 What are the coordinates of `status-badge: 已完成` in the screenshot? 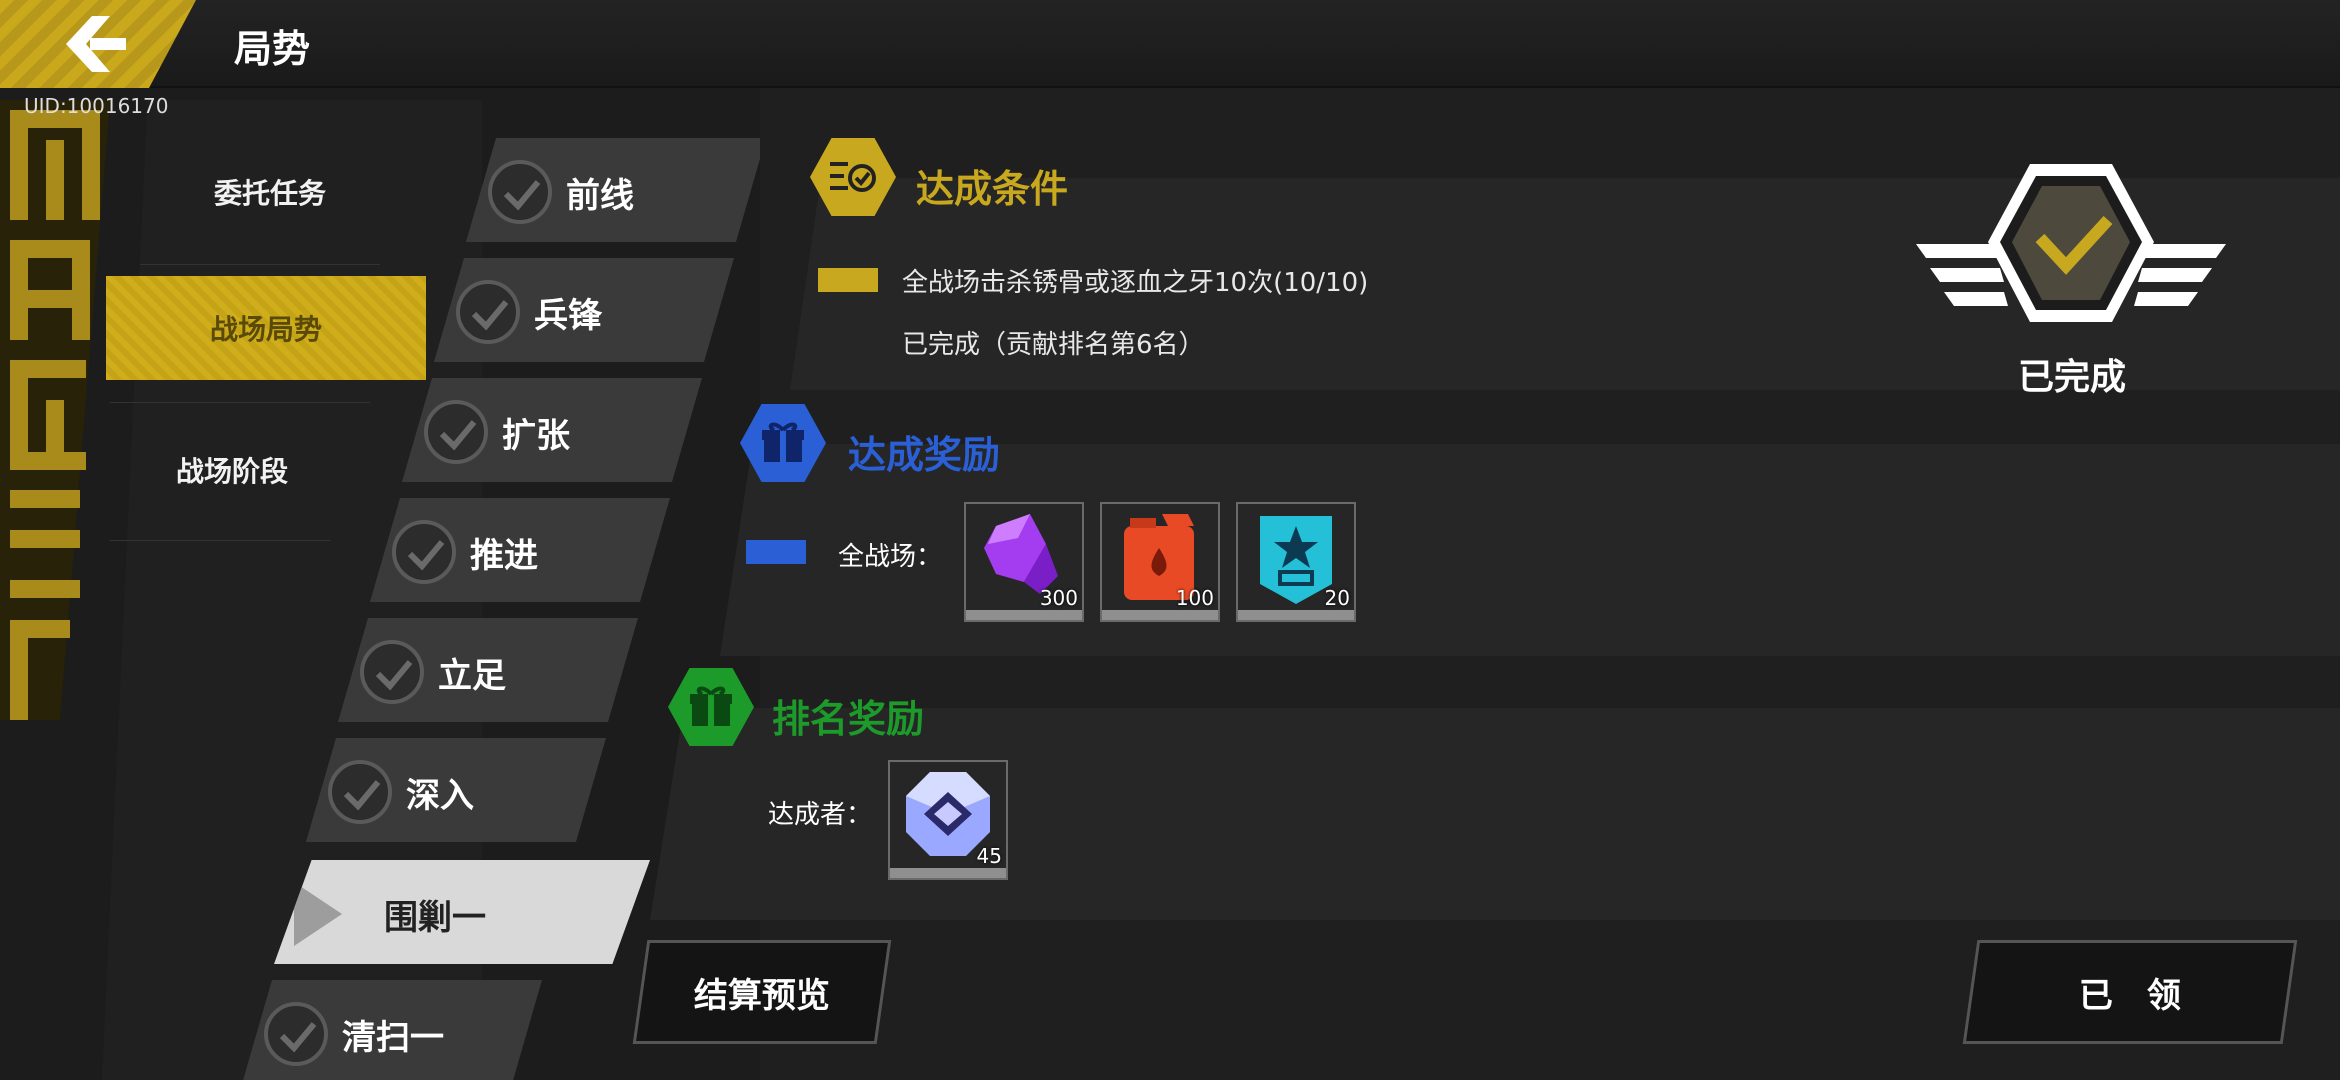 It's located at (2072, 377).